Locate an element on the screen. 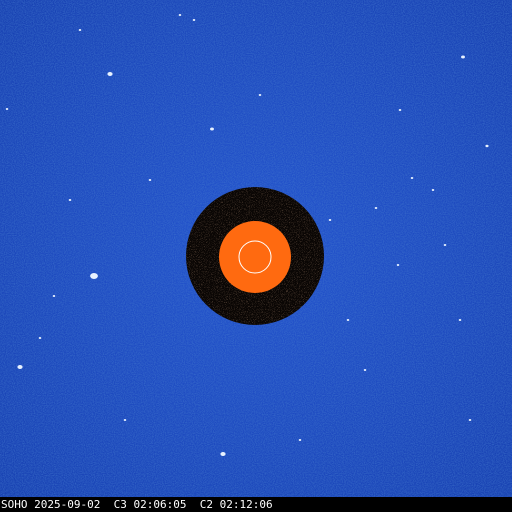  caption-text: SOHO 2025-09-02 C3 02:06:05 C2 02:12:06 is located at coordinates (137, 504).